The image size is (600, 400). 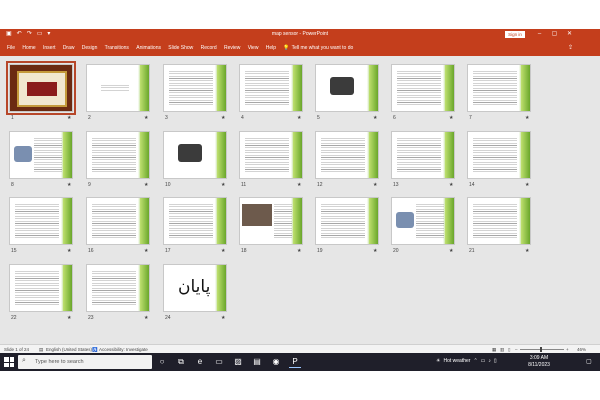 I want to click on slide-number: 12, so click(x=320, y=185).